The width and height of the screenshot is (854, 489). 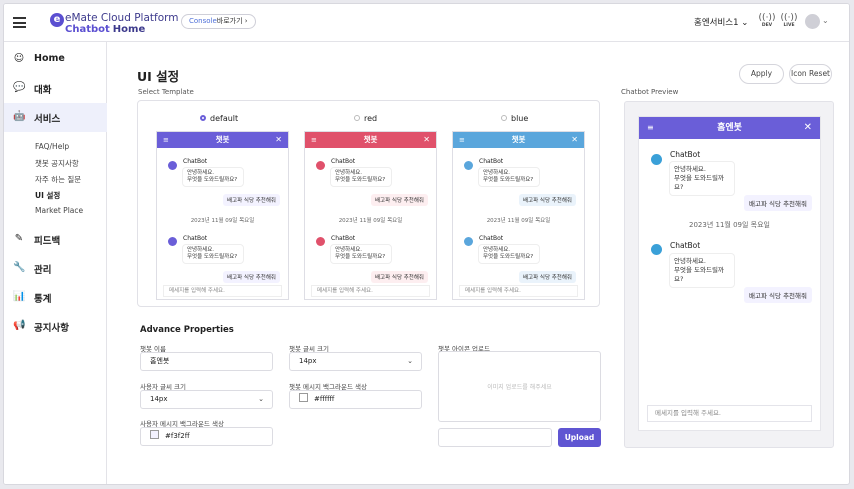 I want to click on bot-bg-color-input: #ffffff, so click(x=355, y=399).